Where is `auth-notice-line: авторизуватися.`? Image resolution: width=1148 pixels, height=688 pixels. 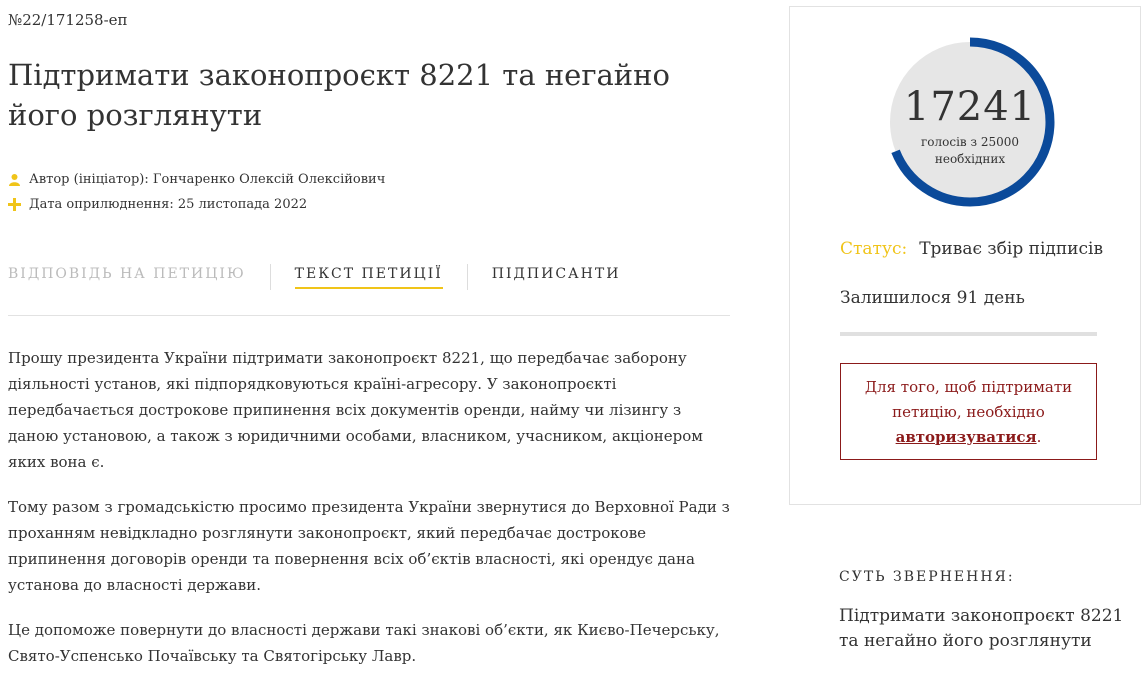 auth-notice-line: авторизуватися. is located at coordinates (968, 437).